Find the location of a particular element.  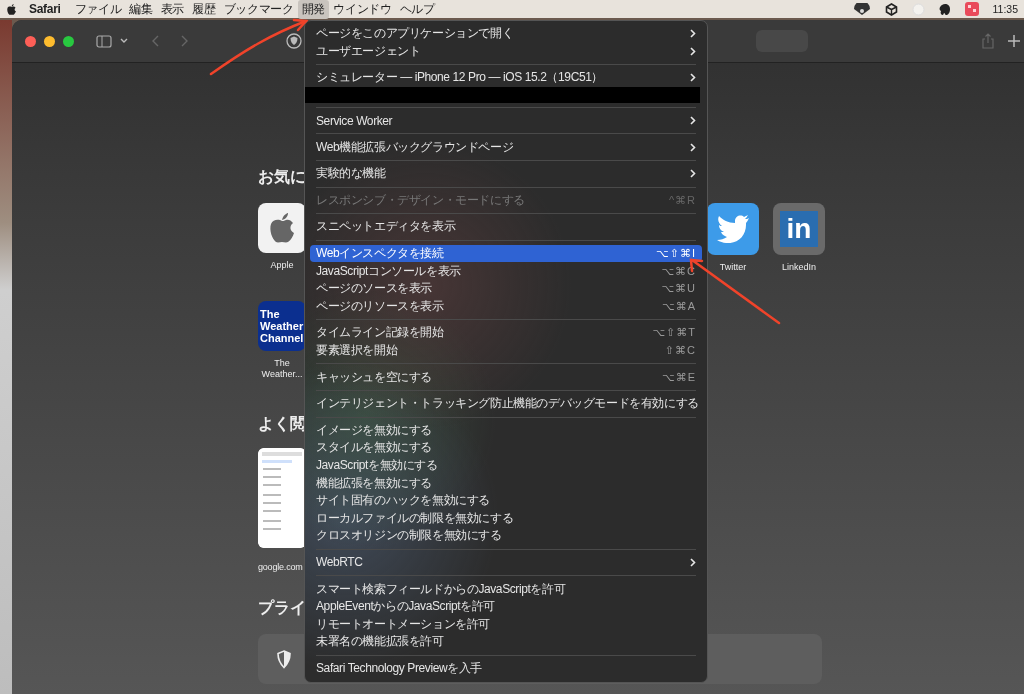

weather-tile: The Weather Channel is located at coordinates (282, 326).